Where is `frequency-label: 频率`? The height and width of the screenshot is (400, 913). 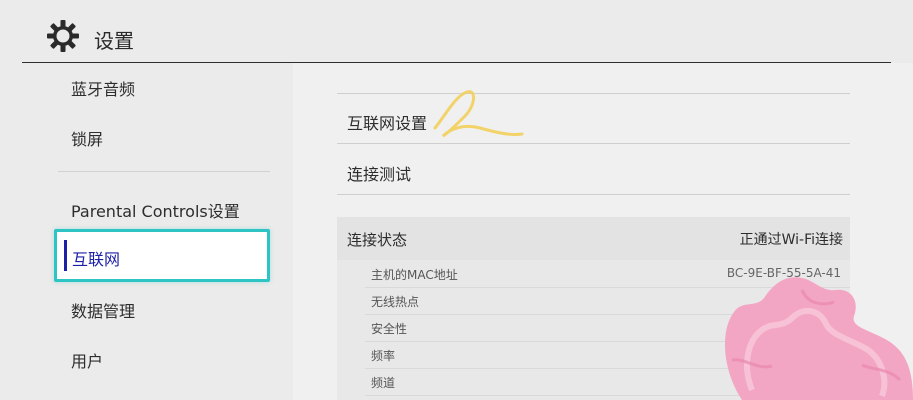
frequency-label: 频率 is located at coordinates (383, 356).